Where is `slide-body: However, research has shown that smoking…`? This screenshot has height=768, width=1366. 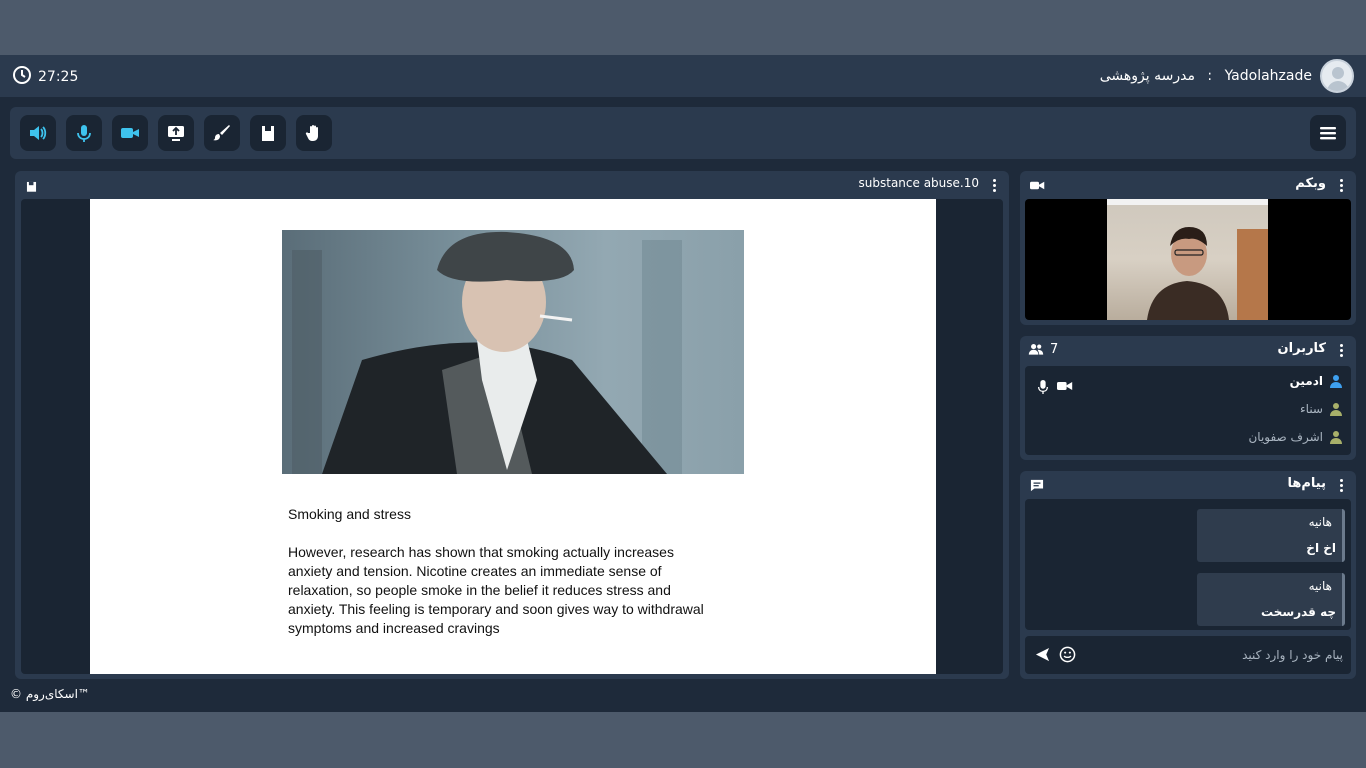 slide-body: However, research has shown that smoking… is located at coordinates (496, 590).